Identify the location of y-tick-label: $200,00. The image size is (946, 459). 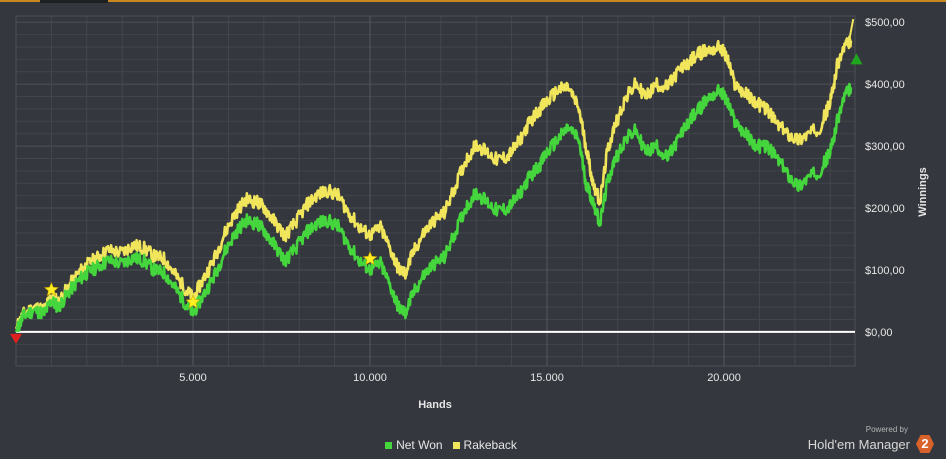
(885, 209).